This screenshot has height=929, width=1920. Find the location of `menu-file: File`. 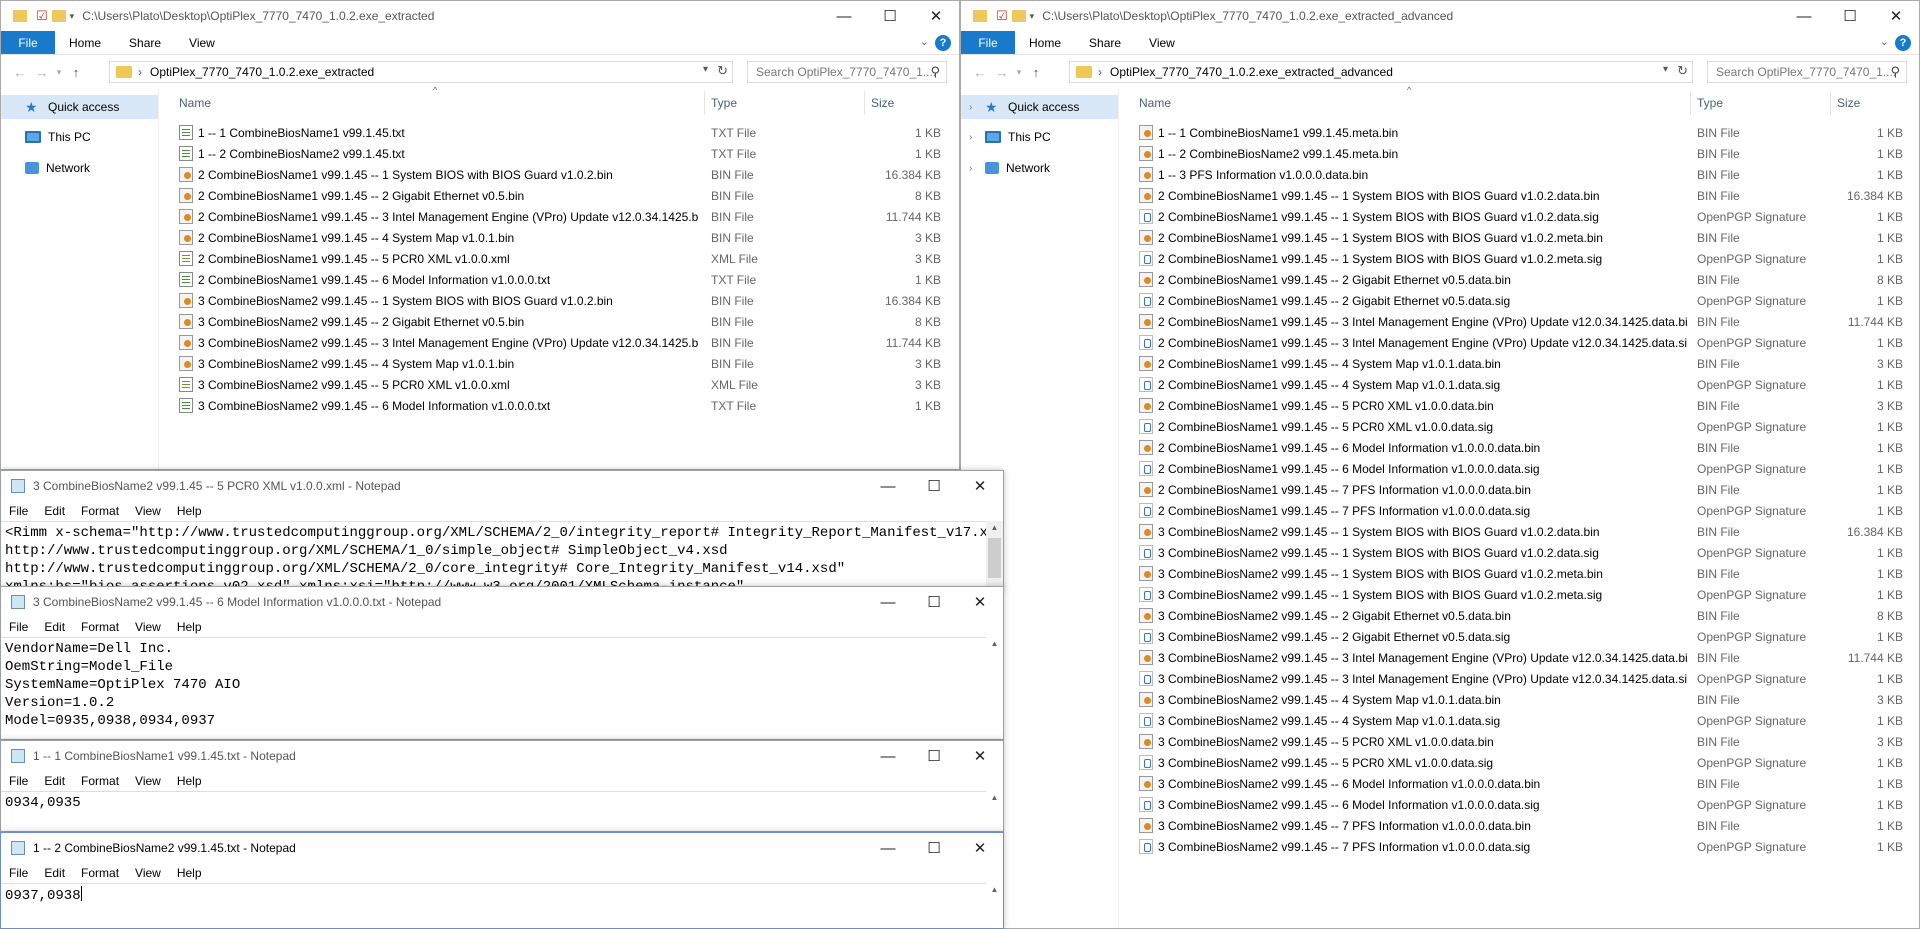

menu-file: File is located at coordinates (18, 873).